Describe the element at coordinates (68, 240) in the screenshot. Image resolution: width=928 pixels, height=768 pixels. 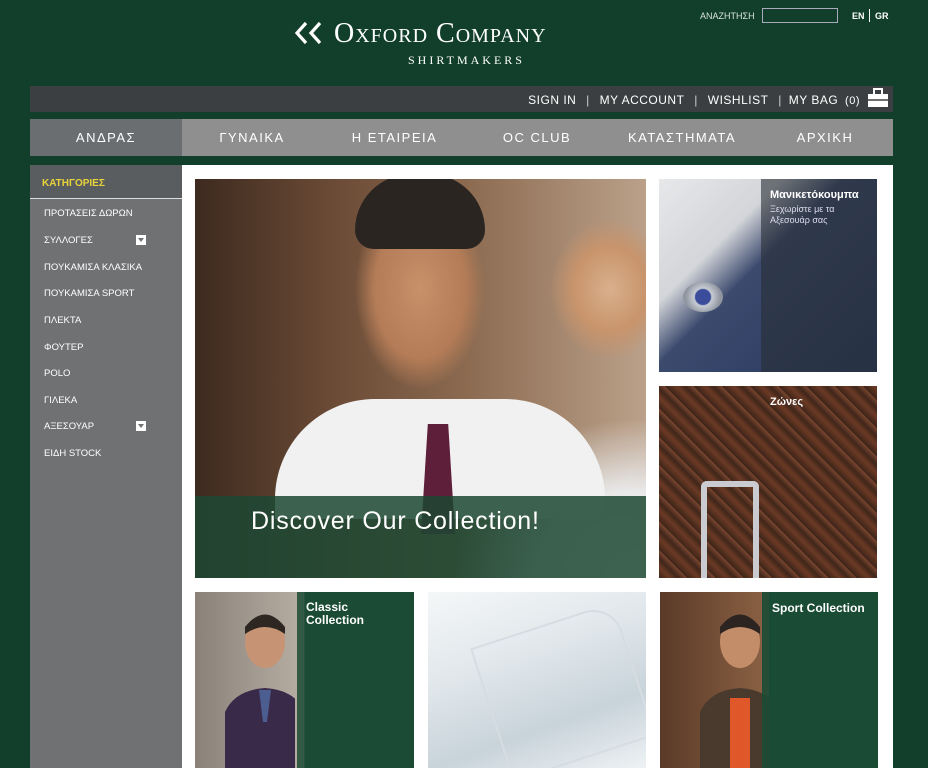
I see `sidebar-item-collections: ΣΥΛΛΟΓΕΣ` at that location.